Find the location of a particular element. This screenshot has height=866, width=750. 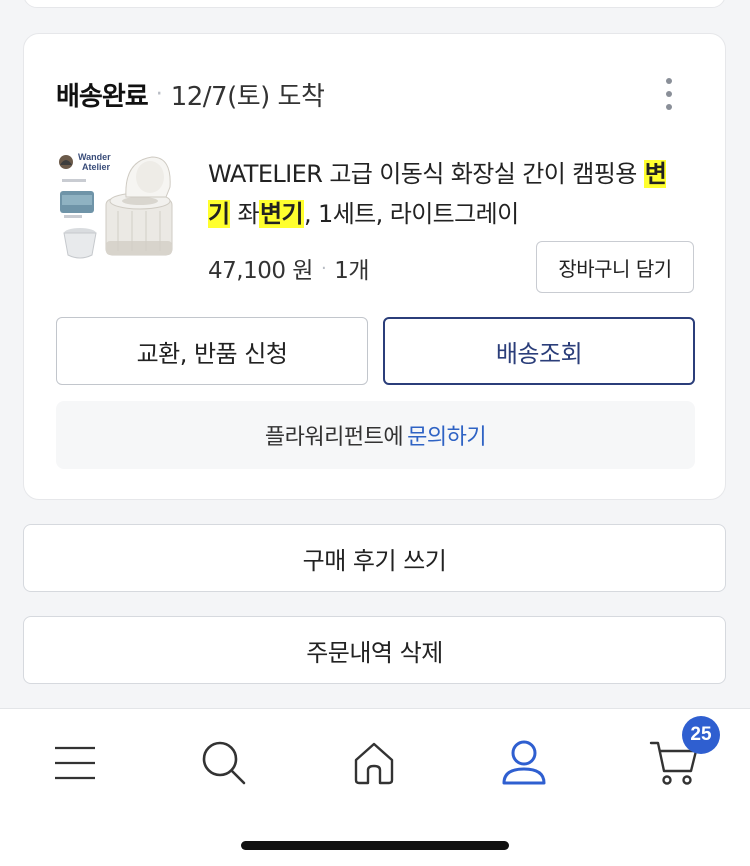

tab-my is located at coordinates (524, 763).